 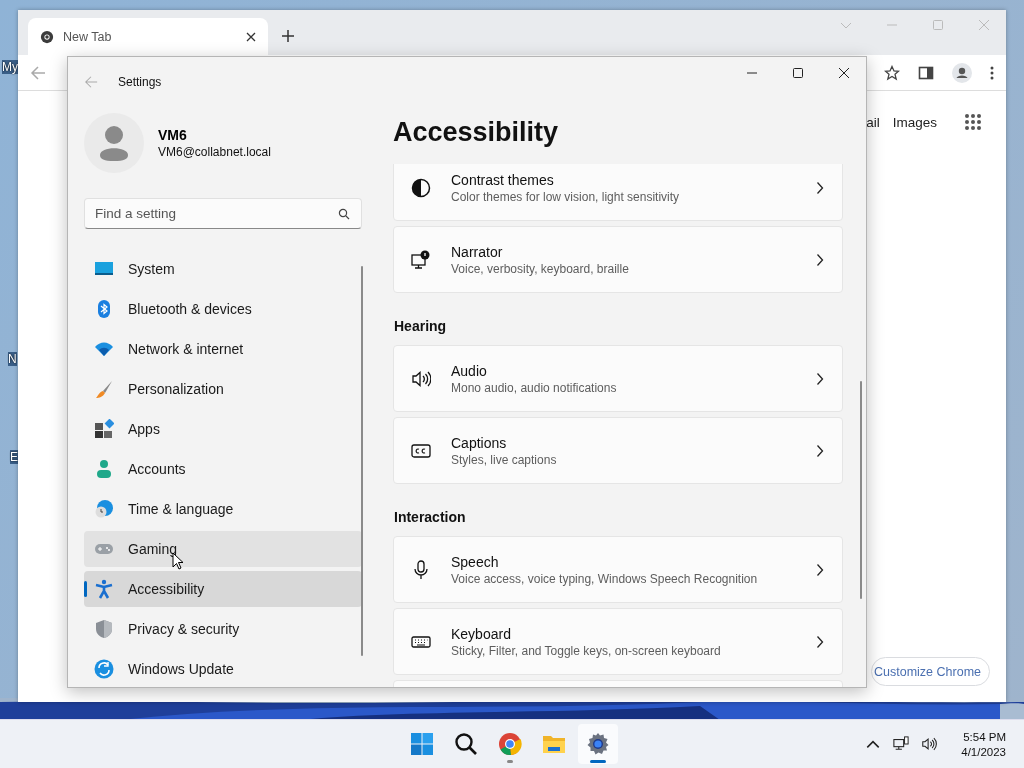 What do you see at coordinates (618, 259) in the screenshot?
I see `settings-card: Narrator Voice, verbosity, keyboard, braille` at bounding box center [618, 259].